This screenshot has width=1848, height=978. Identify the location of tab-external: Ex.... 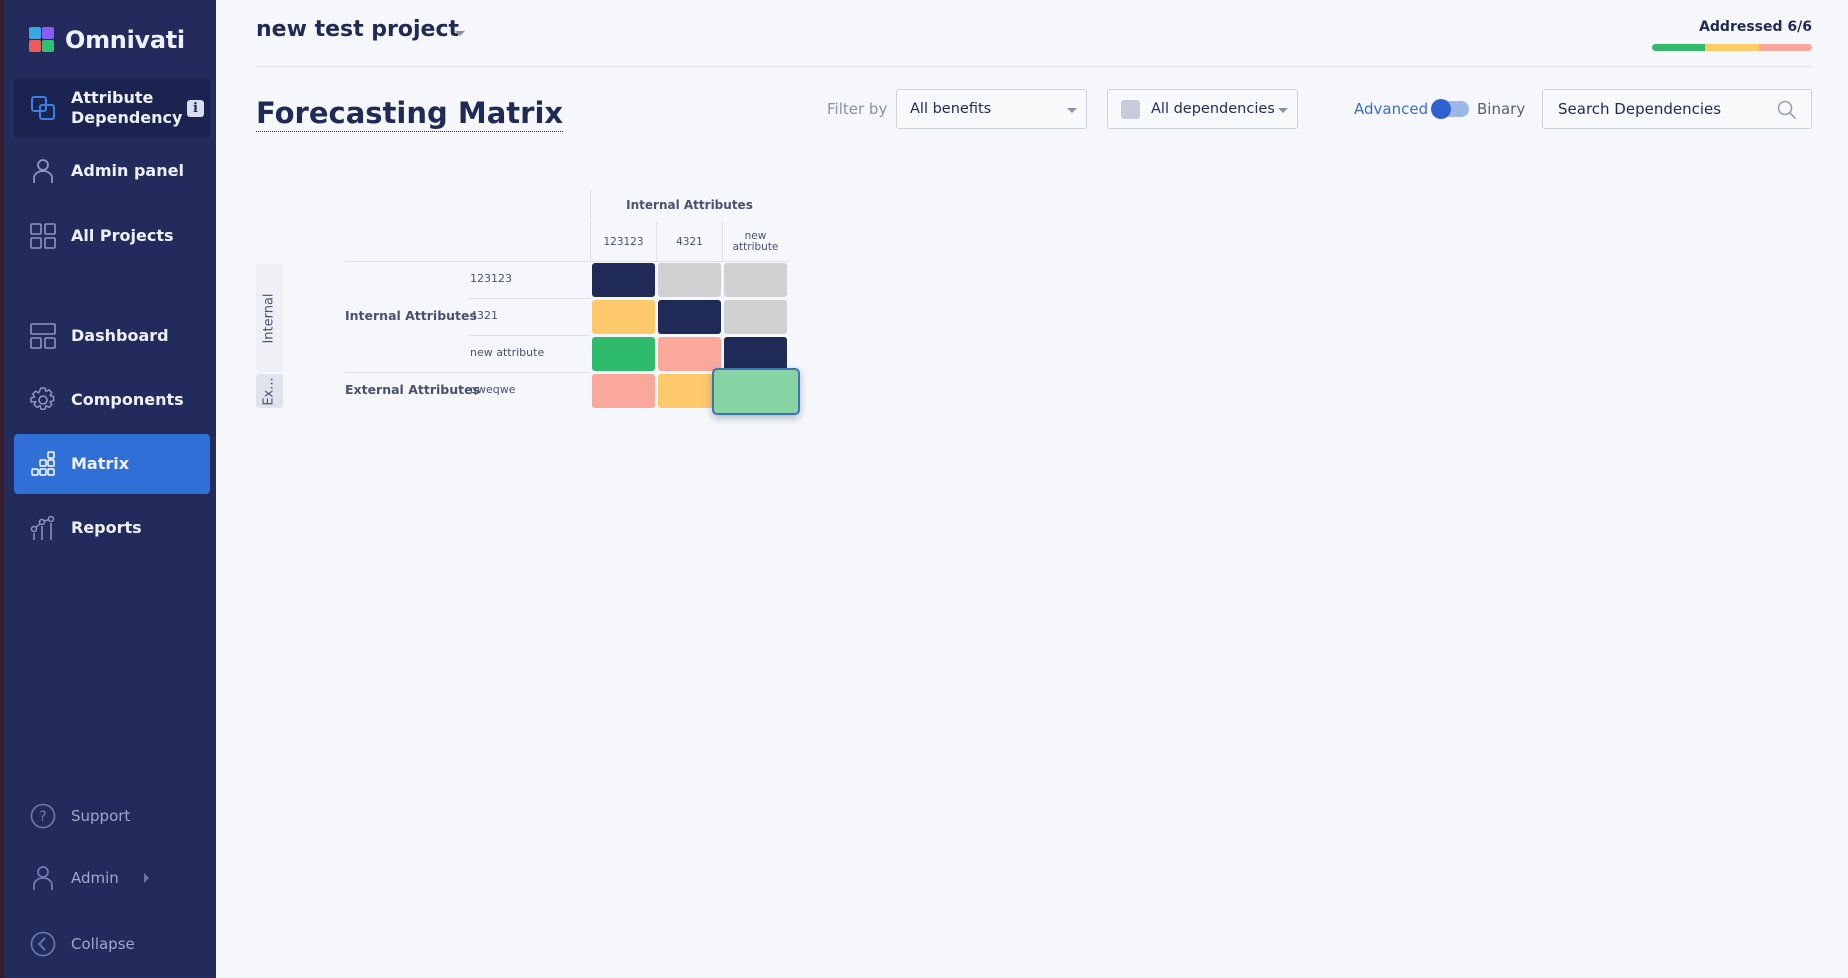
(269, 391).